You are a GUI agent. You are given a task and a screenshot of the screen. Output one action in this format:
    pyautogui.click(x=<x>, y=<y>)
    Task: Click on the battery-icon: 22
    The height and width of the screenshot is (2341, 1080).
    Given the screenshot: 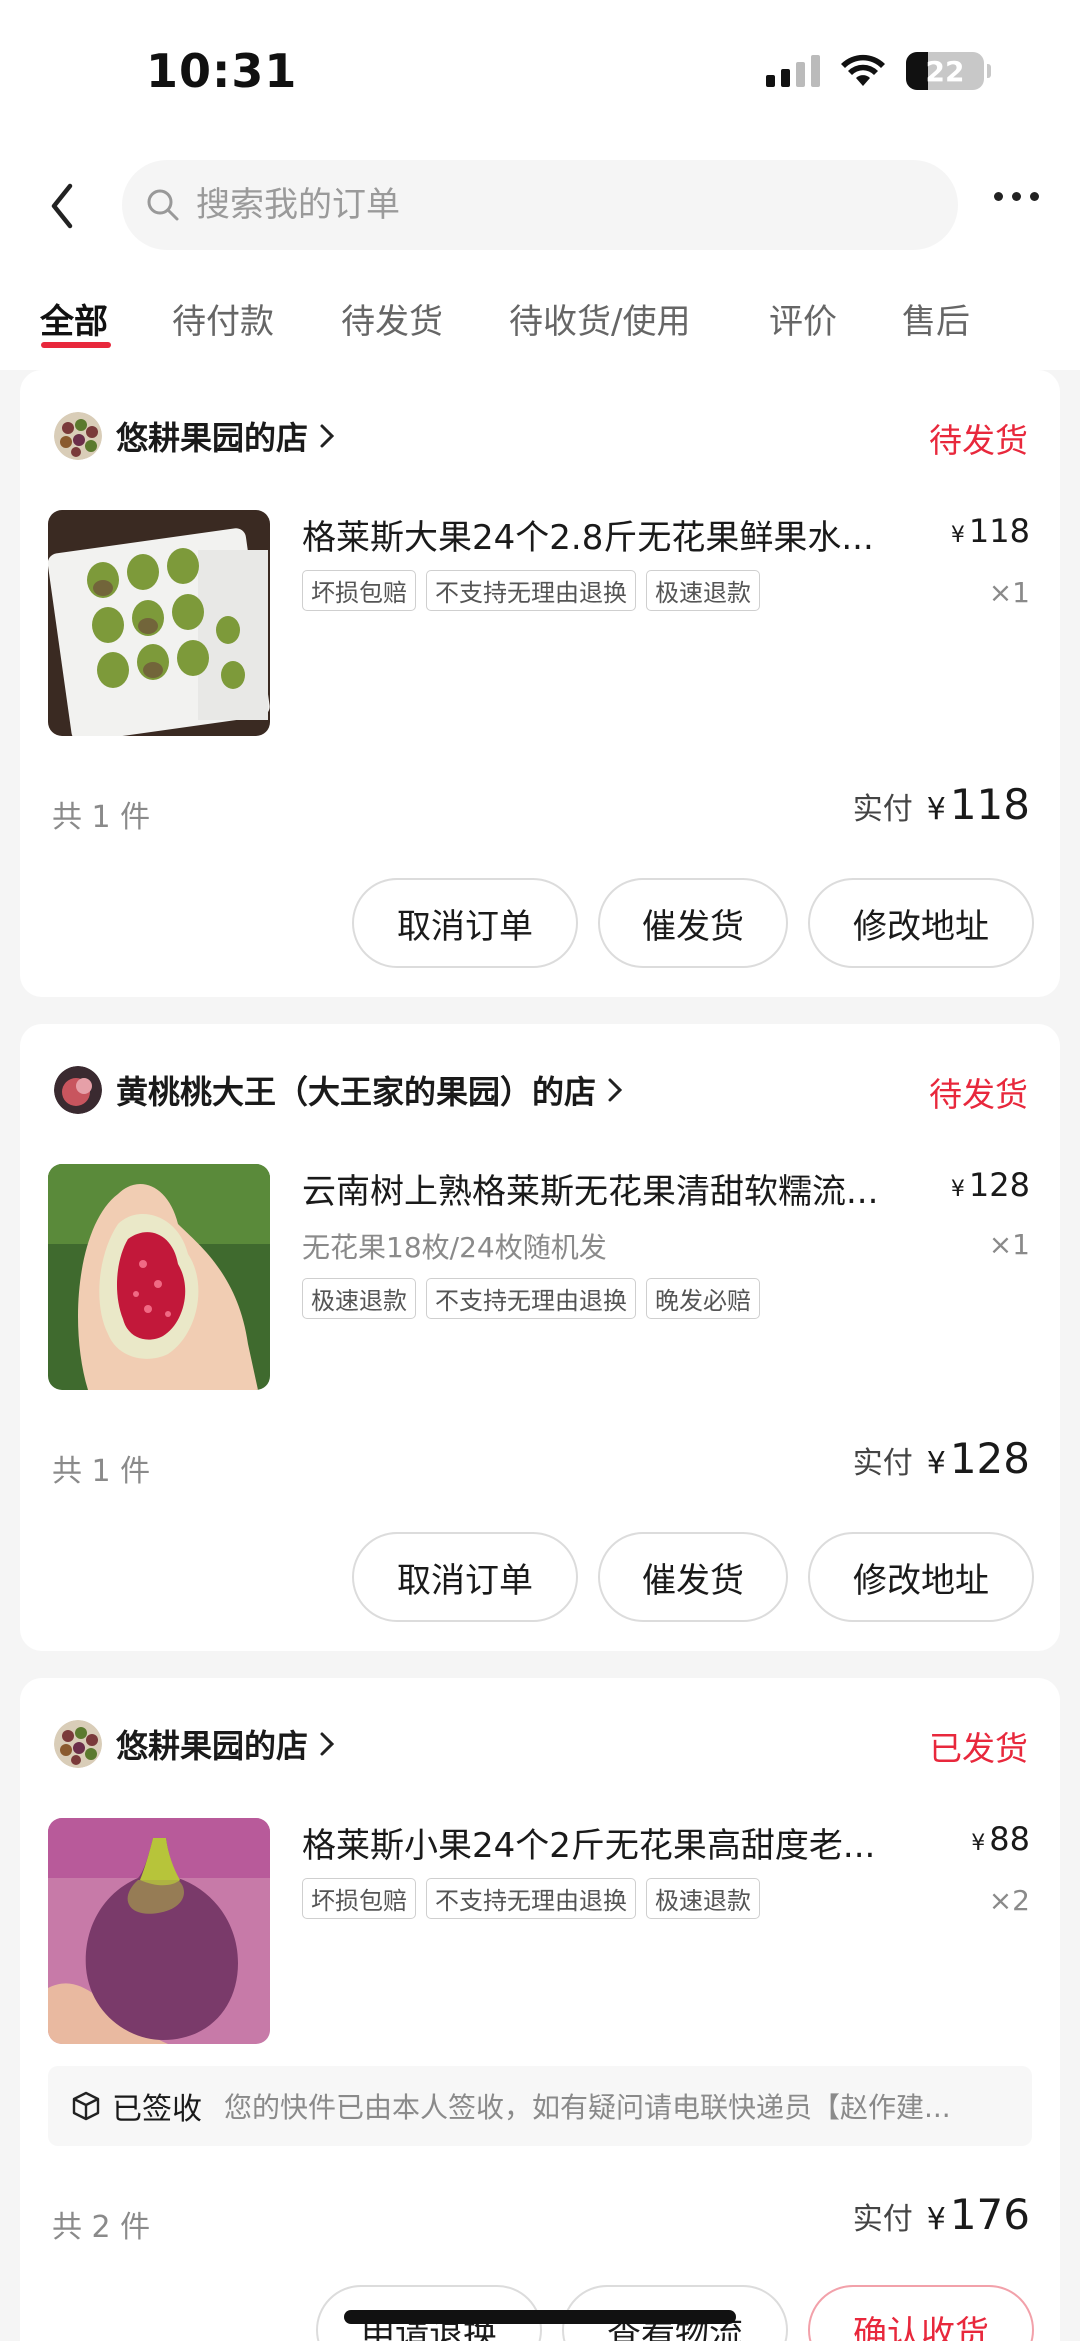 What is the action you would take?
    pyautogui.click(x=948, y=71)
    